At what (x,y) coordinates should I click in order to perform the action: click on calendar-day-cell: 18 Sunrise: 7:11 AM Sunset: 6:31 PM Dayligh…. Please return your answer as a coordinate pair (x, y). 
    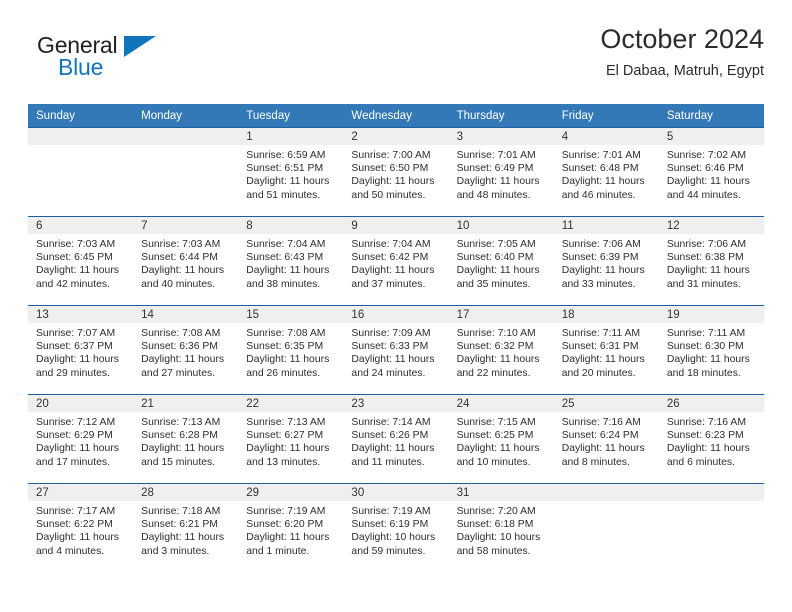
    Looking at the image, I should click on (606, 350).